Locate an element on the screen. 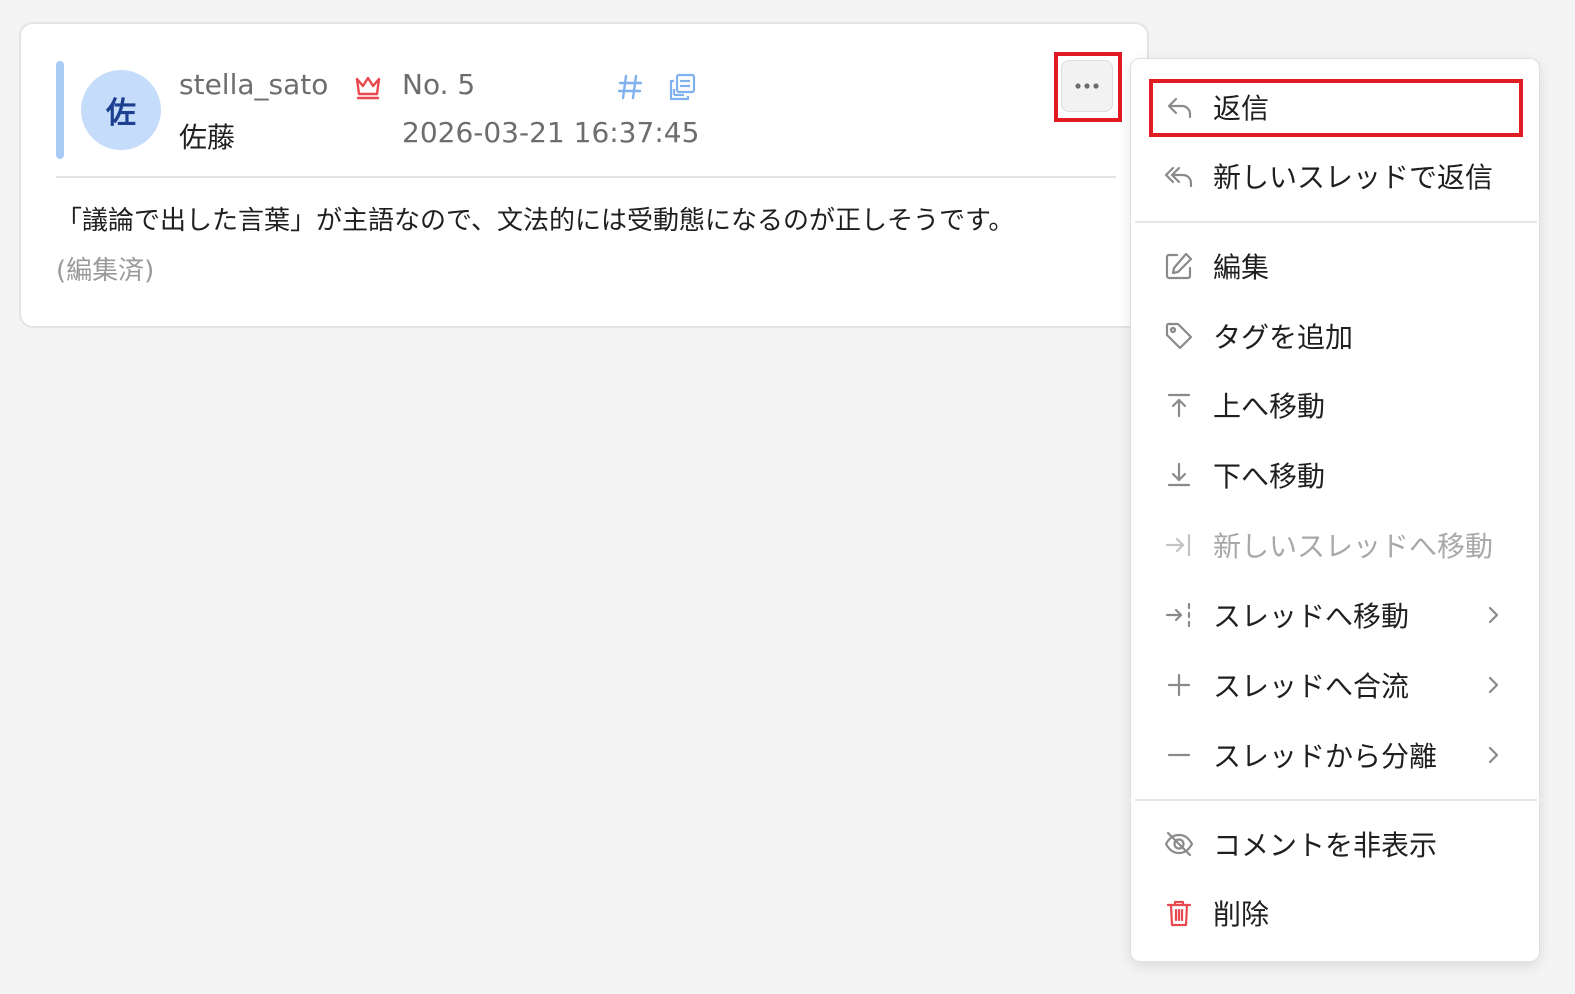  menu-item-label: 新しいスレッドへ移動 is located at coordinates (1353, 546).